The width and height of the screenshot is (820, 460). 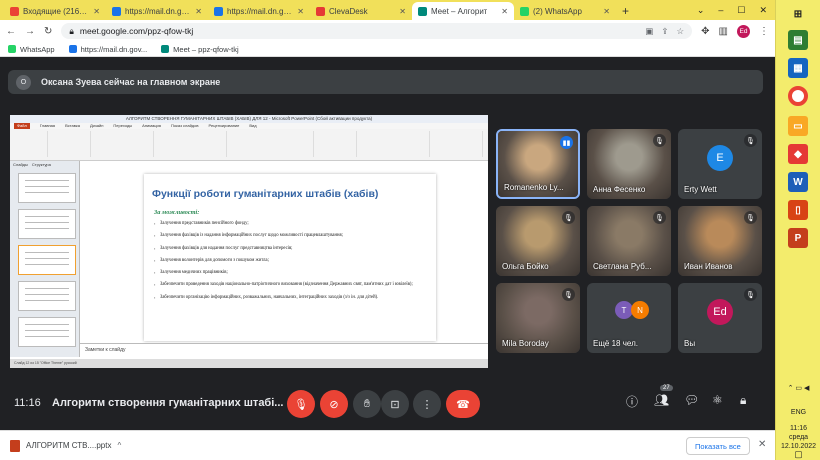 What do you see at coordinates (798, 210) in the screenshot?
I see `pdf-app-icon: ▯` at bounding box center [798, 210].